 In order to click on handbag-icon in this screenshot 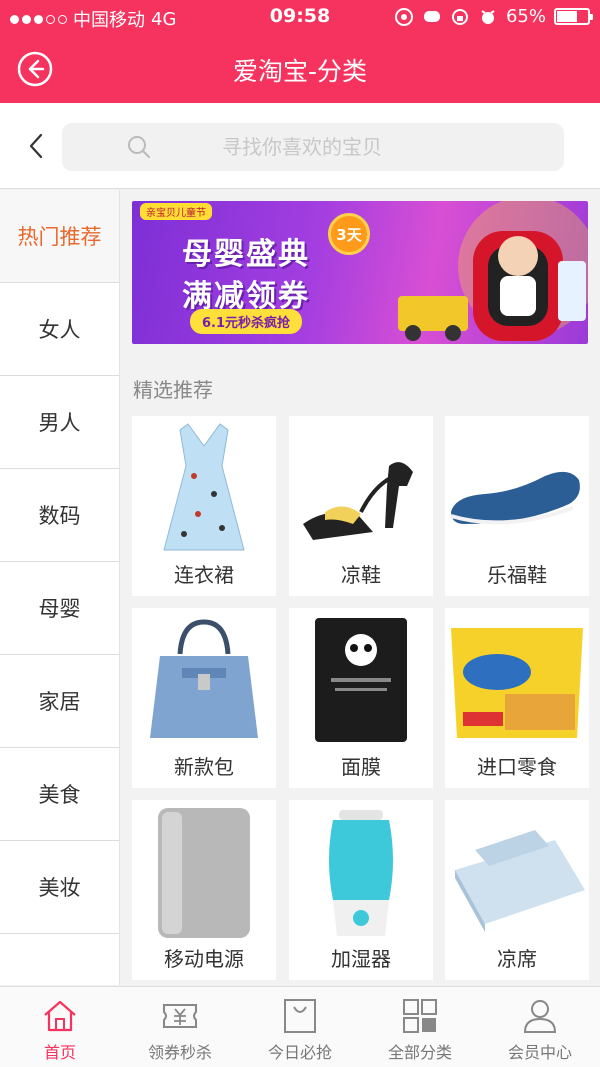, I will do `click(204, 678)`.